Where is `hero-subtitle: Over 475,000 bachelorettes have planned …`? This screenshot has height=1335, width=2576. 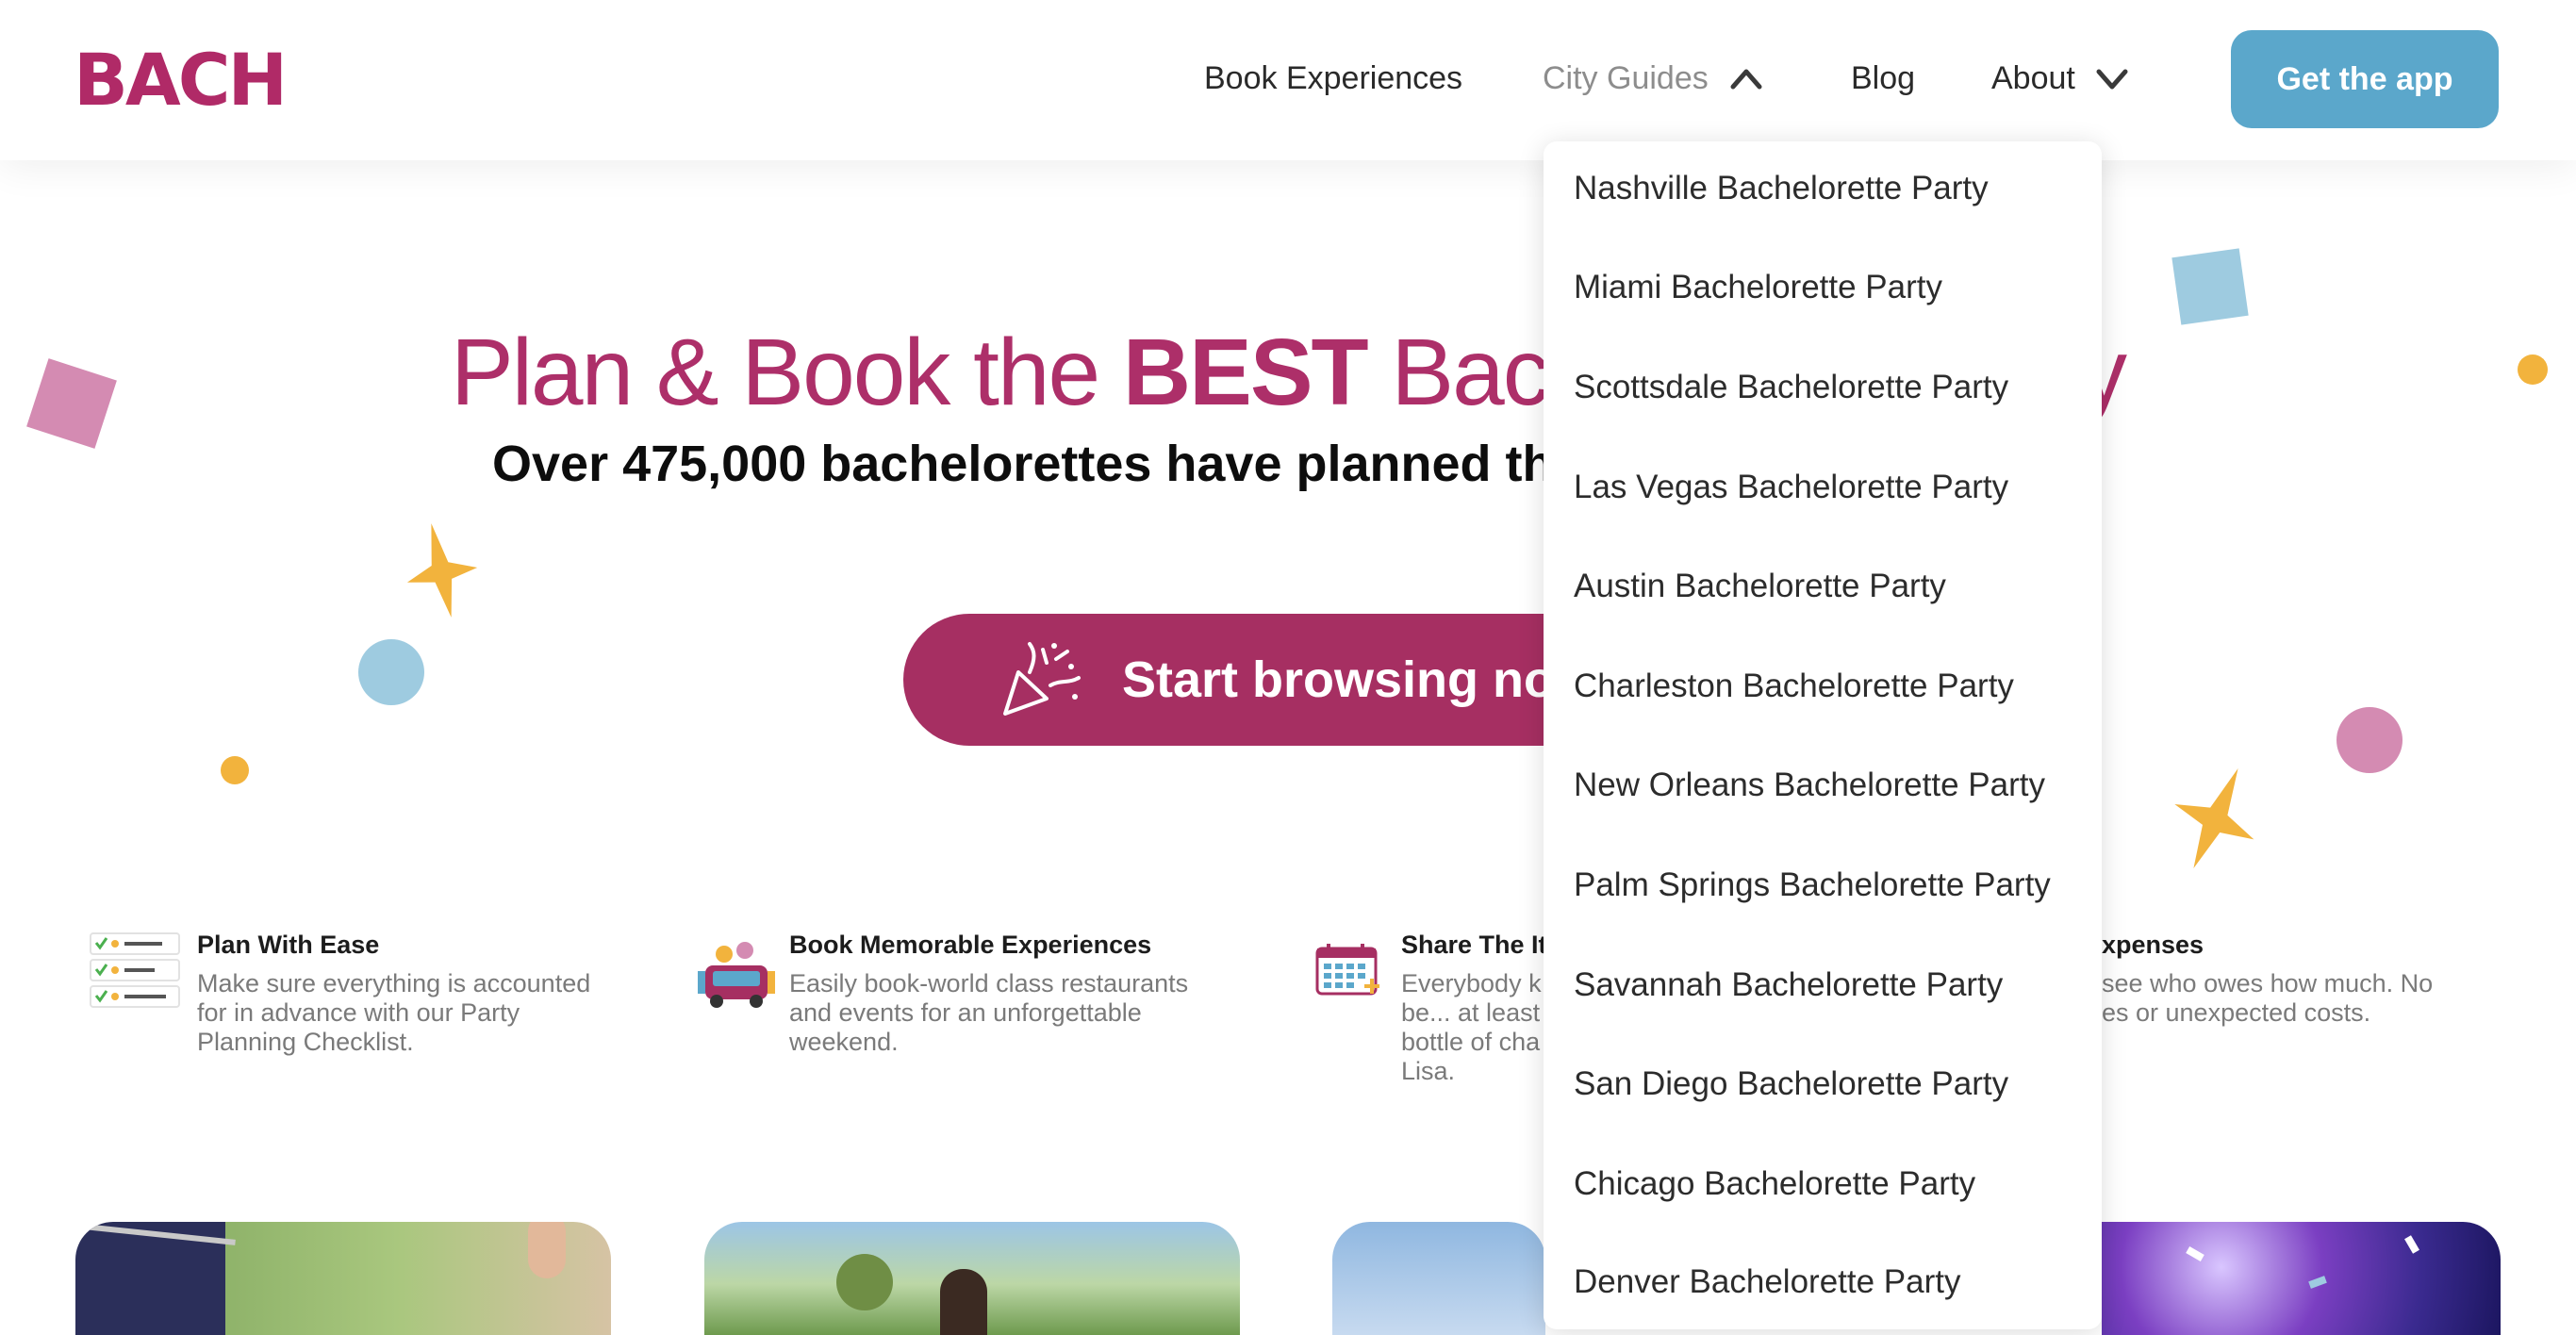
hero-subtitle: Over 475,000 bachelorettes have planned … is located at coordinates (1023, 464).